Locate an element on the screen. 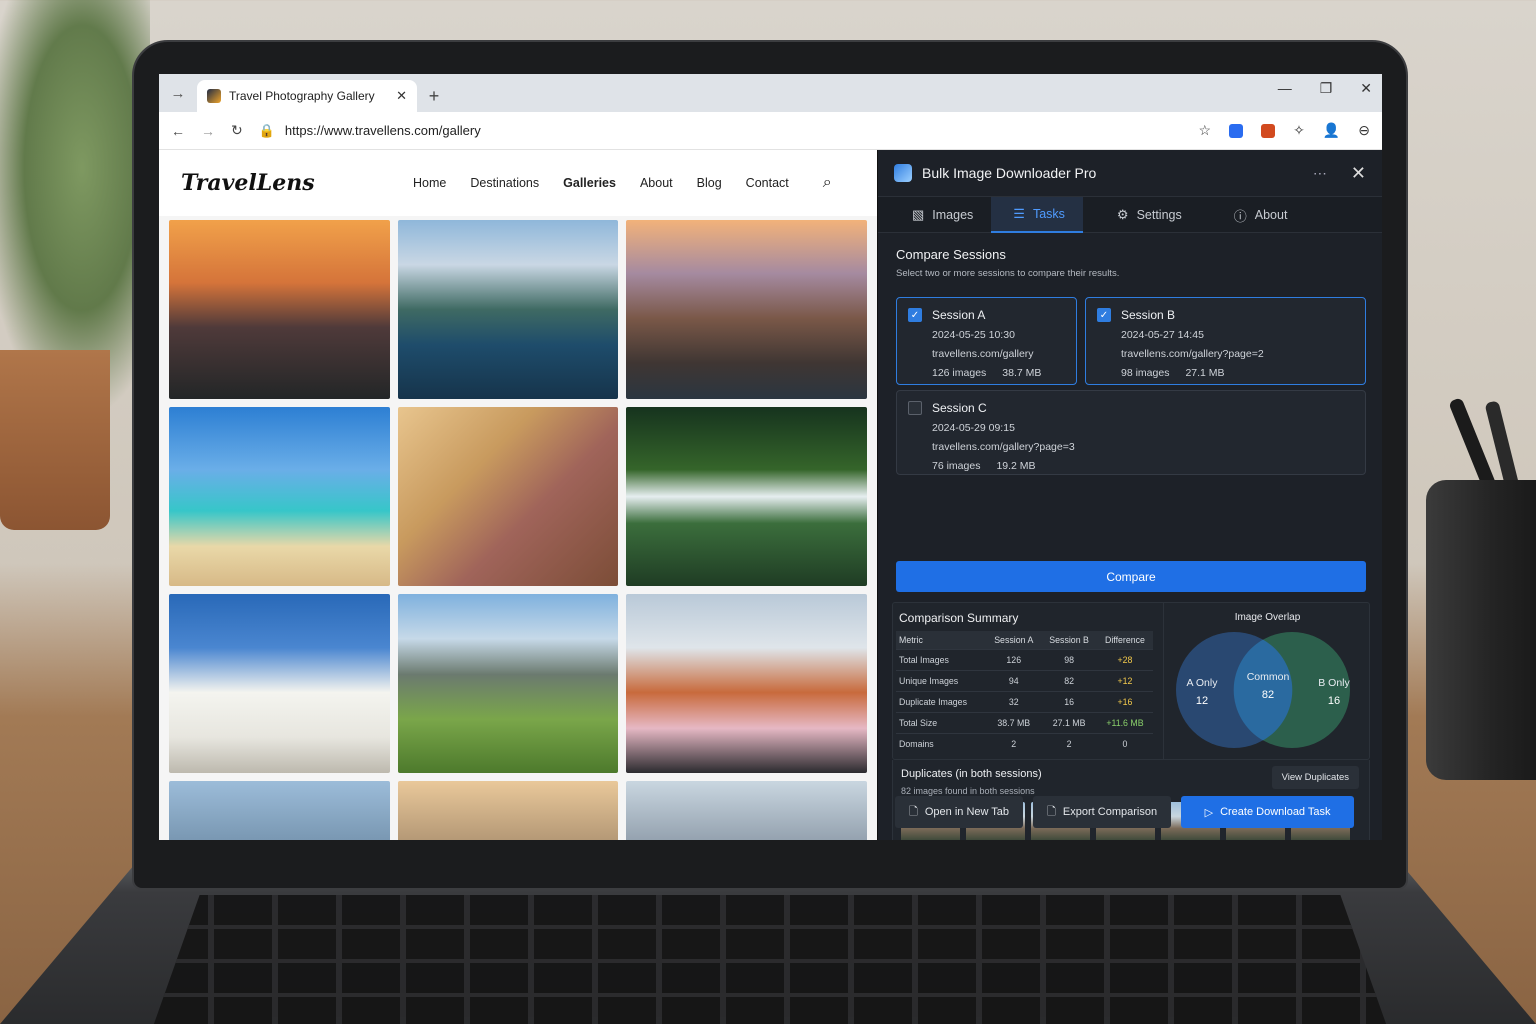 The height and width of the screenshot is (1024, 1536). nav-galleries: Galleries is located at coordinates (589, 183).